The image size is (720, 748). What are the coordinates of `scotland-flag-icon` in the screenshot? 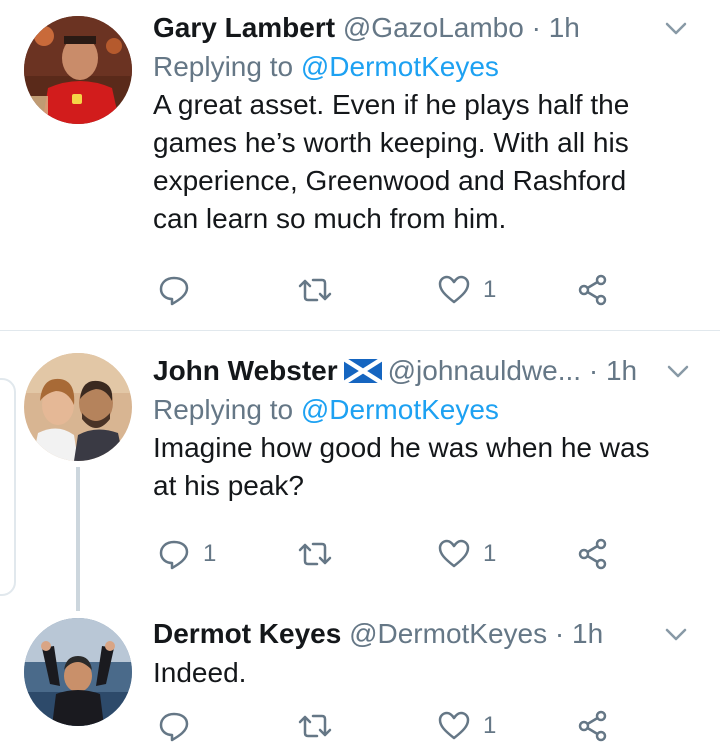 It's located at (362, 371).